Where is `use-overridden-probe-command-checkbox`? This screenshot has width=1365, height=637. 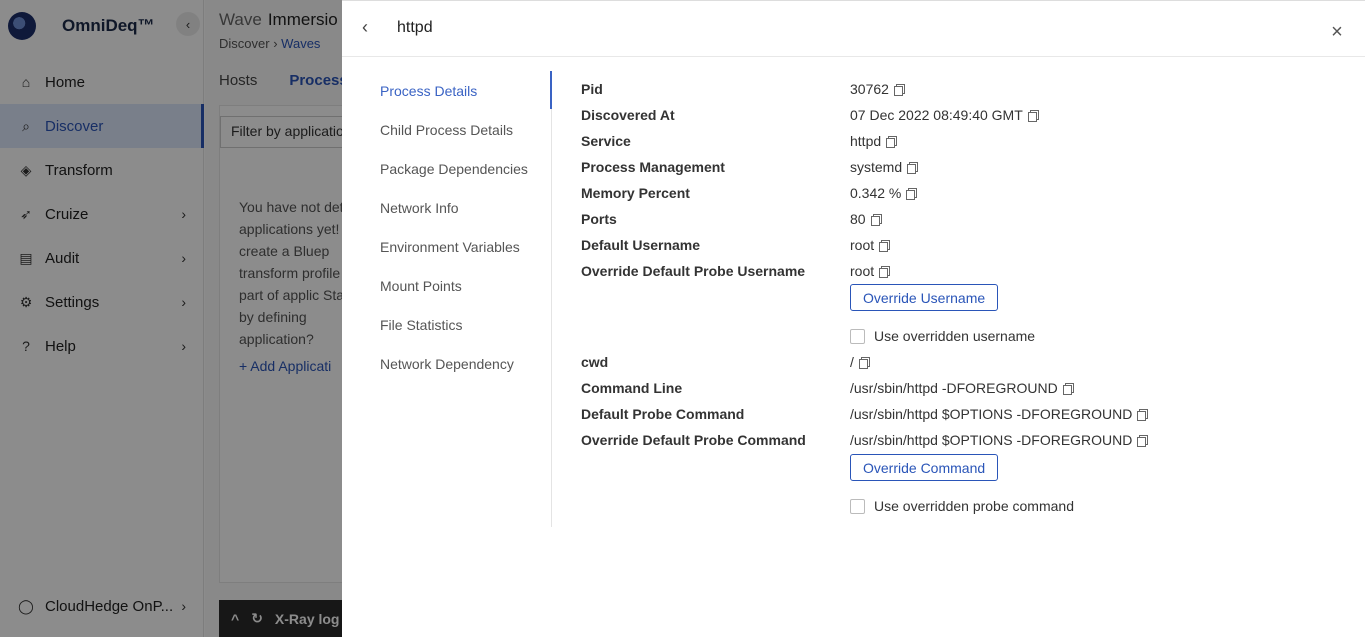 use-overridden-probe-command-checkbox is located at coordinates (857, 506).